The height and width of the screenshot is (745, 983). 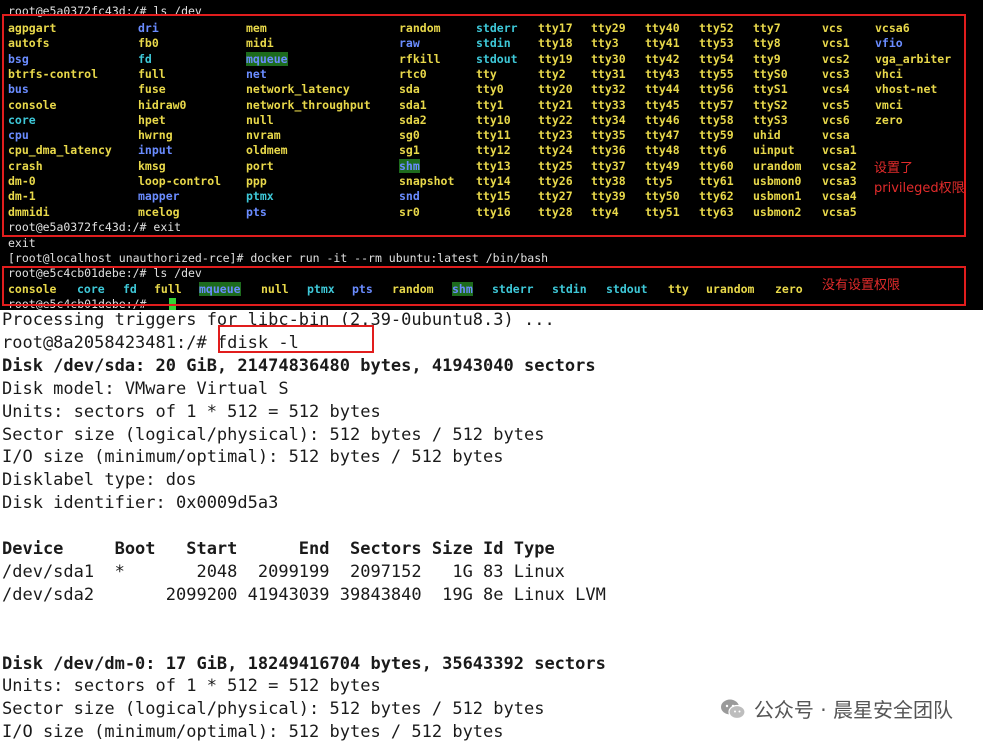 What do you see at coordinates (861, 285) in the screenshot?
I see `annotation-normal: 没有设置权限` at bounding box center [861, 285].